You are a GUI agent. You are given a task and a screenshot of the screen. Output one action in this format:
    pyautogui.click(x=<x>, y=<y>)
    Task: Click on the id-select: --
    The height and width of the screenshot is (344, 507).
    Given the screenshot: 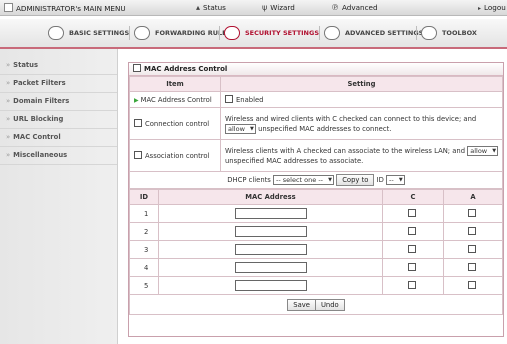 What is the action you would take?
    pyautogui.click(x=395, y=180)
    